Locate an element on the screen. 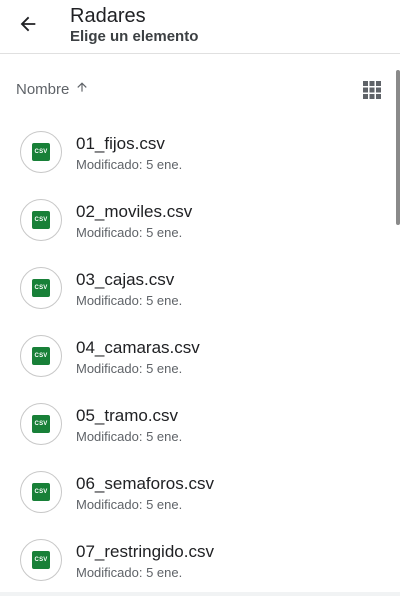 The height and width of the screenshot is (596, 400). list-item: CSV 04_camaras.csv Modificado: 5 ene. is located at coordinates (196, 356).